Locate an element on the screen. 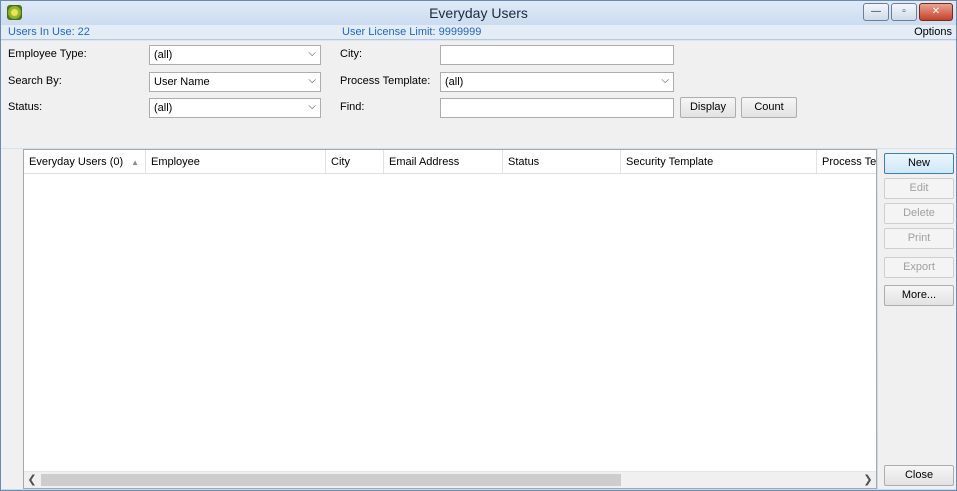 The height and width of the screenshot is (491, 957). scroll-right-icon: ❯ is located at coordinates (868, 479).